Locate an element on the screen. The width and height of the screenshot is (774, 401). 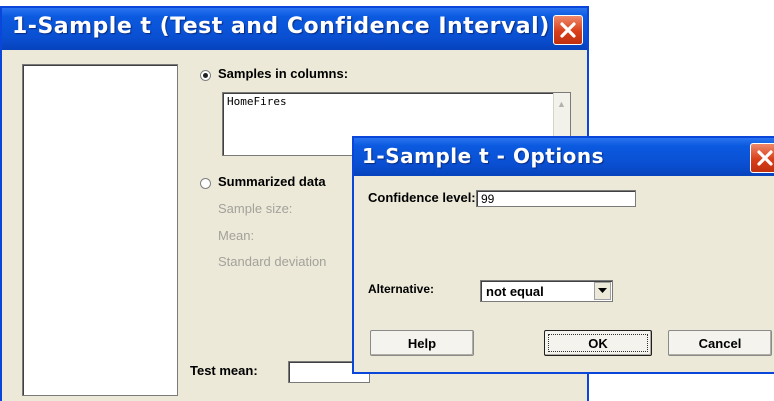
chevron-down-icon is located at coordinates (602, 291).